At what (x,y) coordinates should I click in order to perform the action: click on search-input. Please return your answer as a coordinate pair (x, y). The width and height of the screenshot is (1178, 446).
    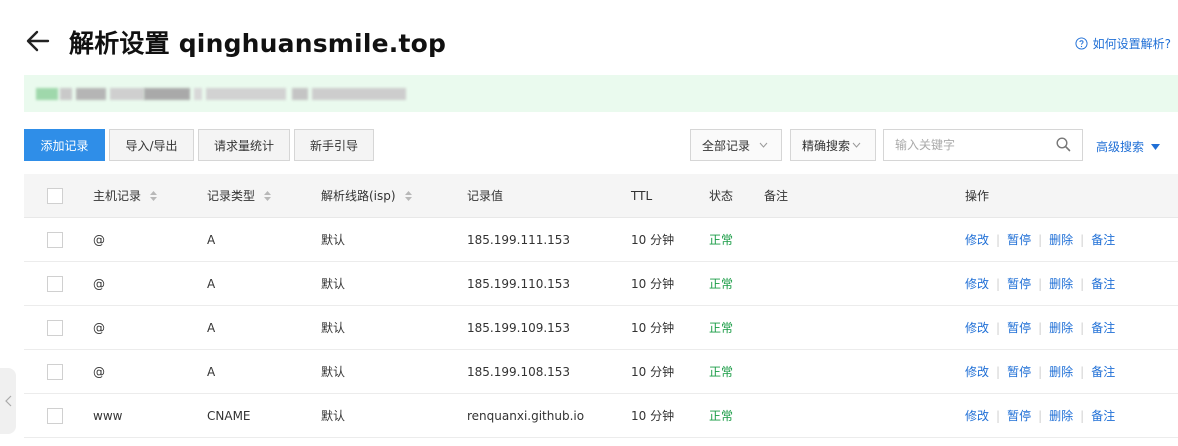
    Looking at the image, I should click on (983, 145).